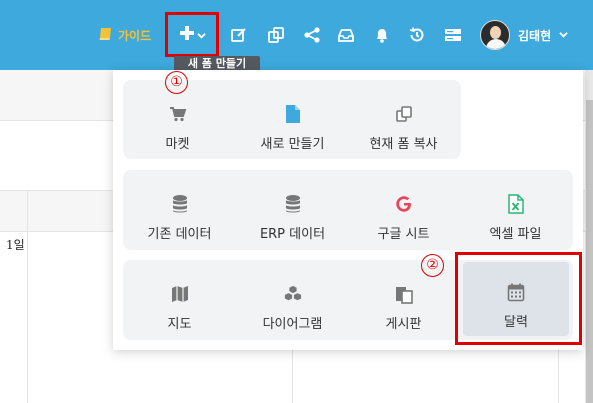 Image resolution: width=593 pixels, height=403 pixels. I want to click on menu-item-existing-data: 기존 데이터, so click(179, 210).